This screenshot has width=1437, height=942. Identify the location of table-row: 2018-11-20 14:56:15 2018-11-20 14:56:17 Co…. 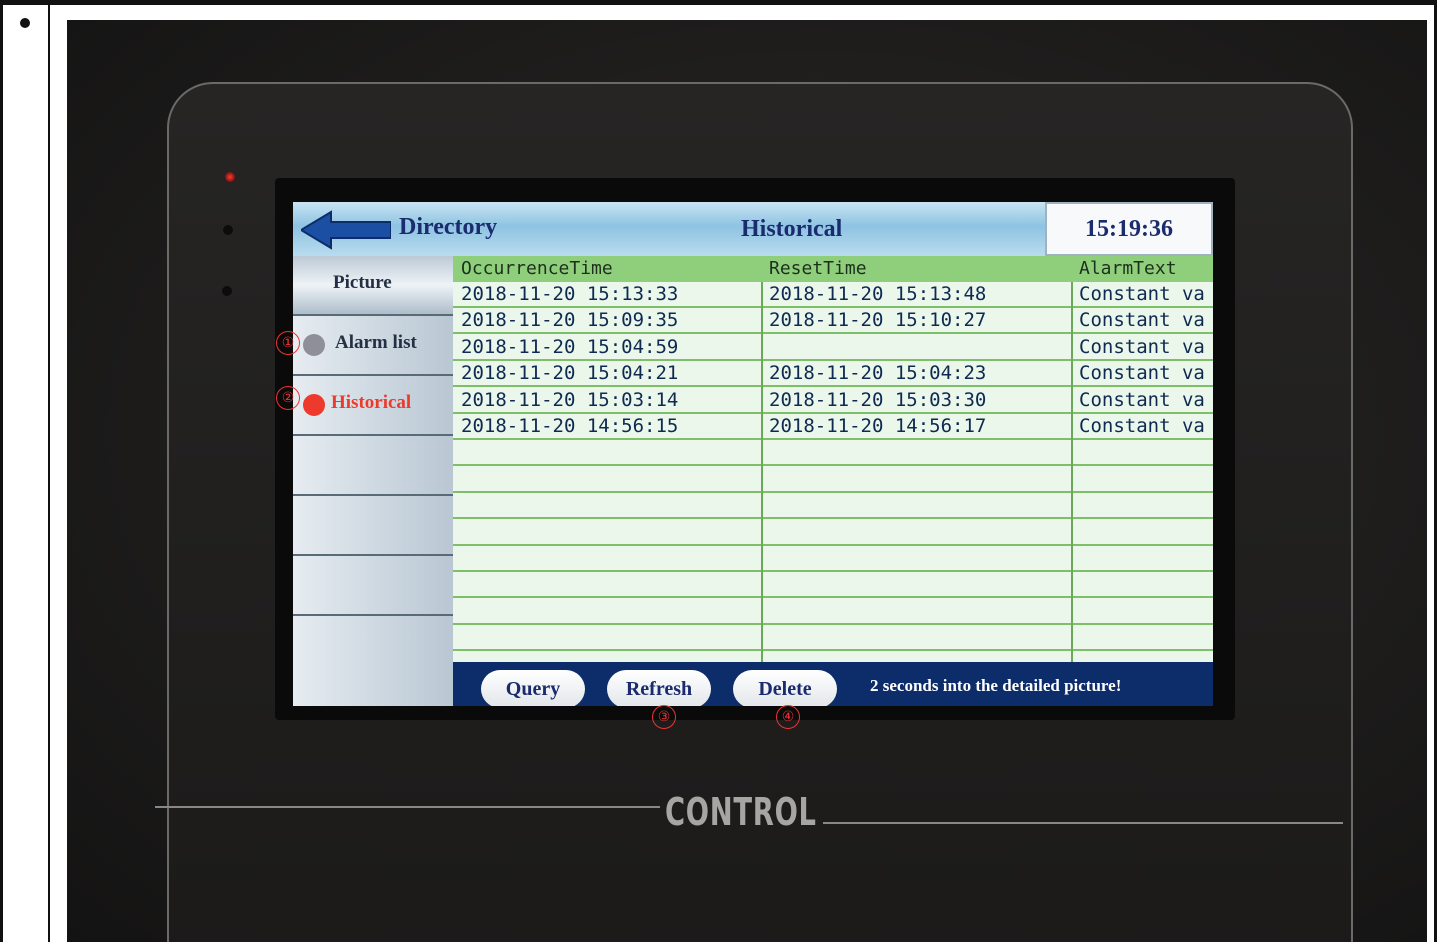
(833, 427).